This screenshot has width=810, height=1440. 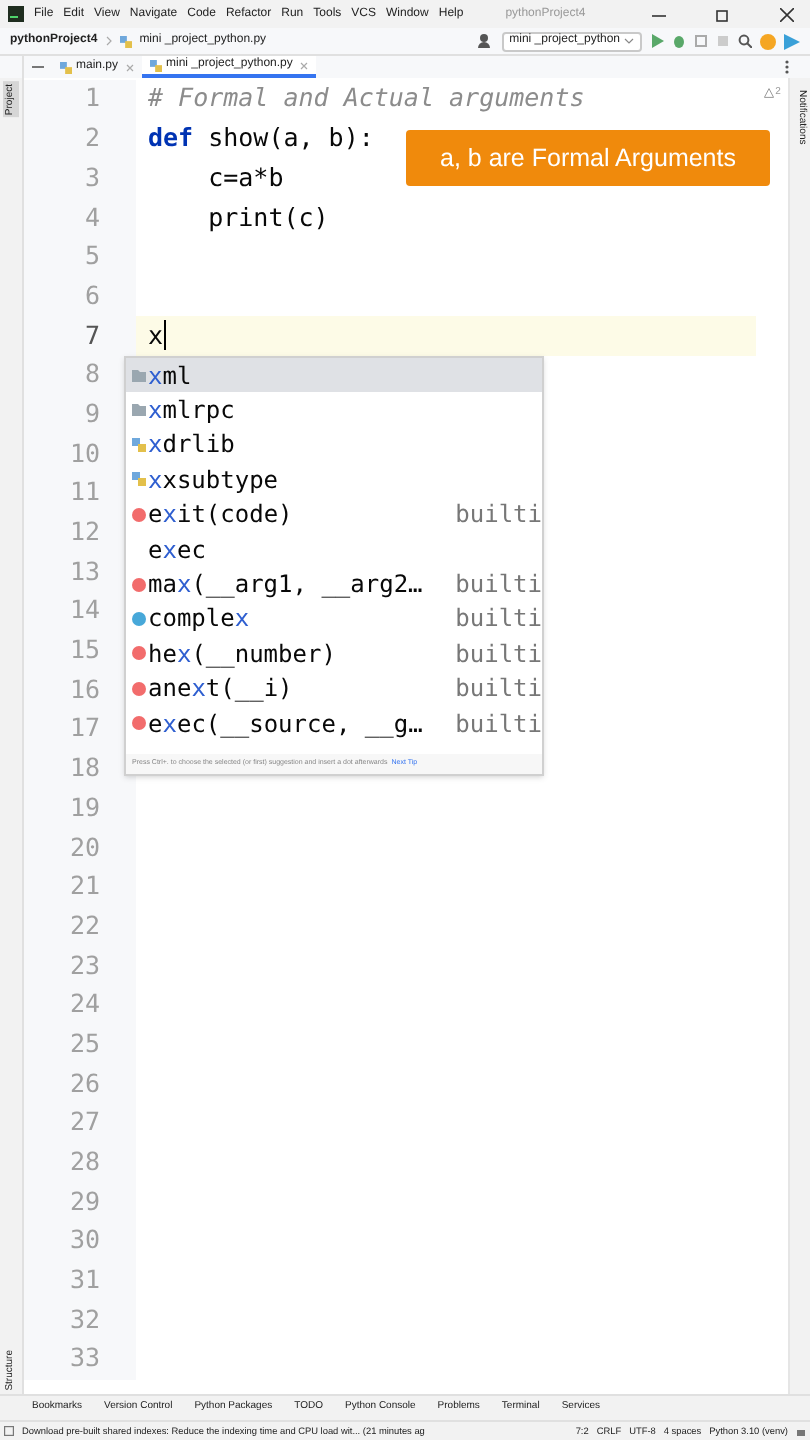 What do you see at coordinates (84, 1319) in the screenshot?
I see `line-number: 32` at bounding box center [84, 1319].